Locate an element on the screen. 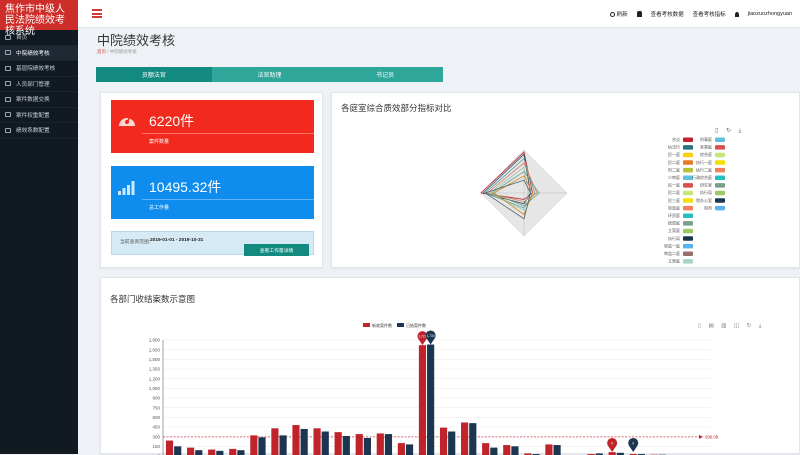 This screenshot has height=455, width=800. legend-new-label: 新收案件数 is located at coordinates (382, 325).